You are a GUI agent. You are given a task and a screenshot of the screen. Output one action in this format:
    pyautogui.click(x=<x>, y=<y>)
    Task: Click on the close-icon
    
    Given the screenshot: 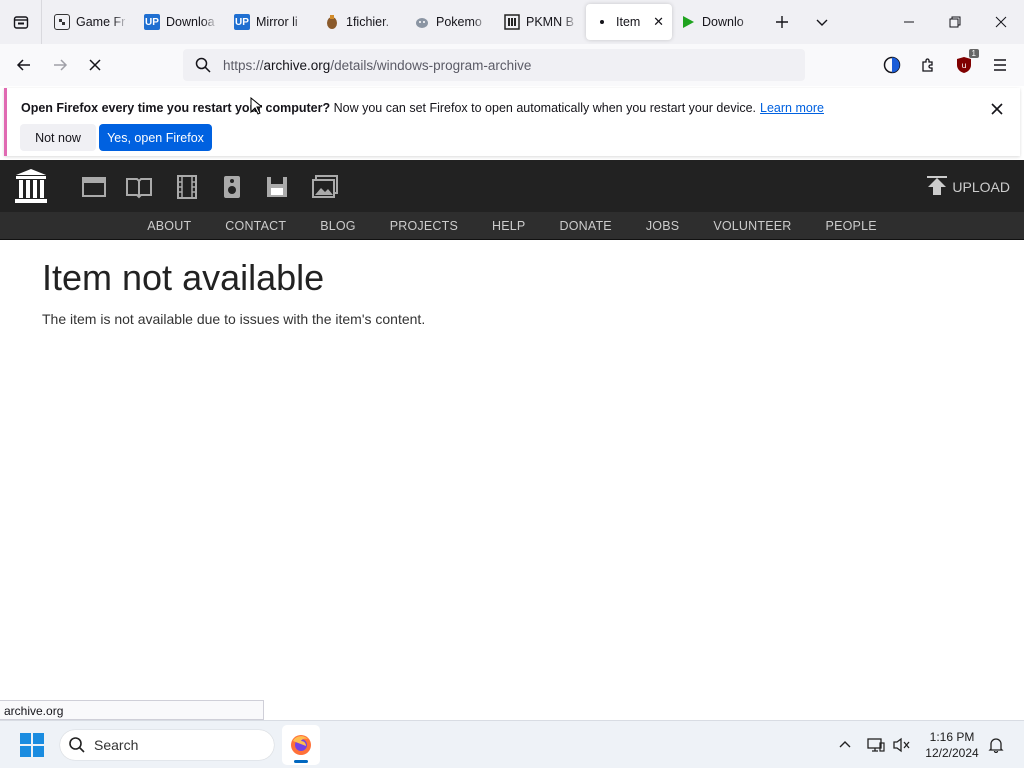 What is the action you would take?
    pyautogui.click(x=1001, y=22)
    